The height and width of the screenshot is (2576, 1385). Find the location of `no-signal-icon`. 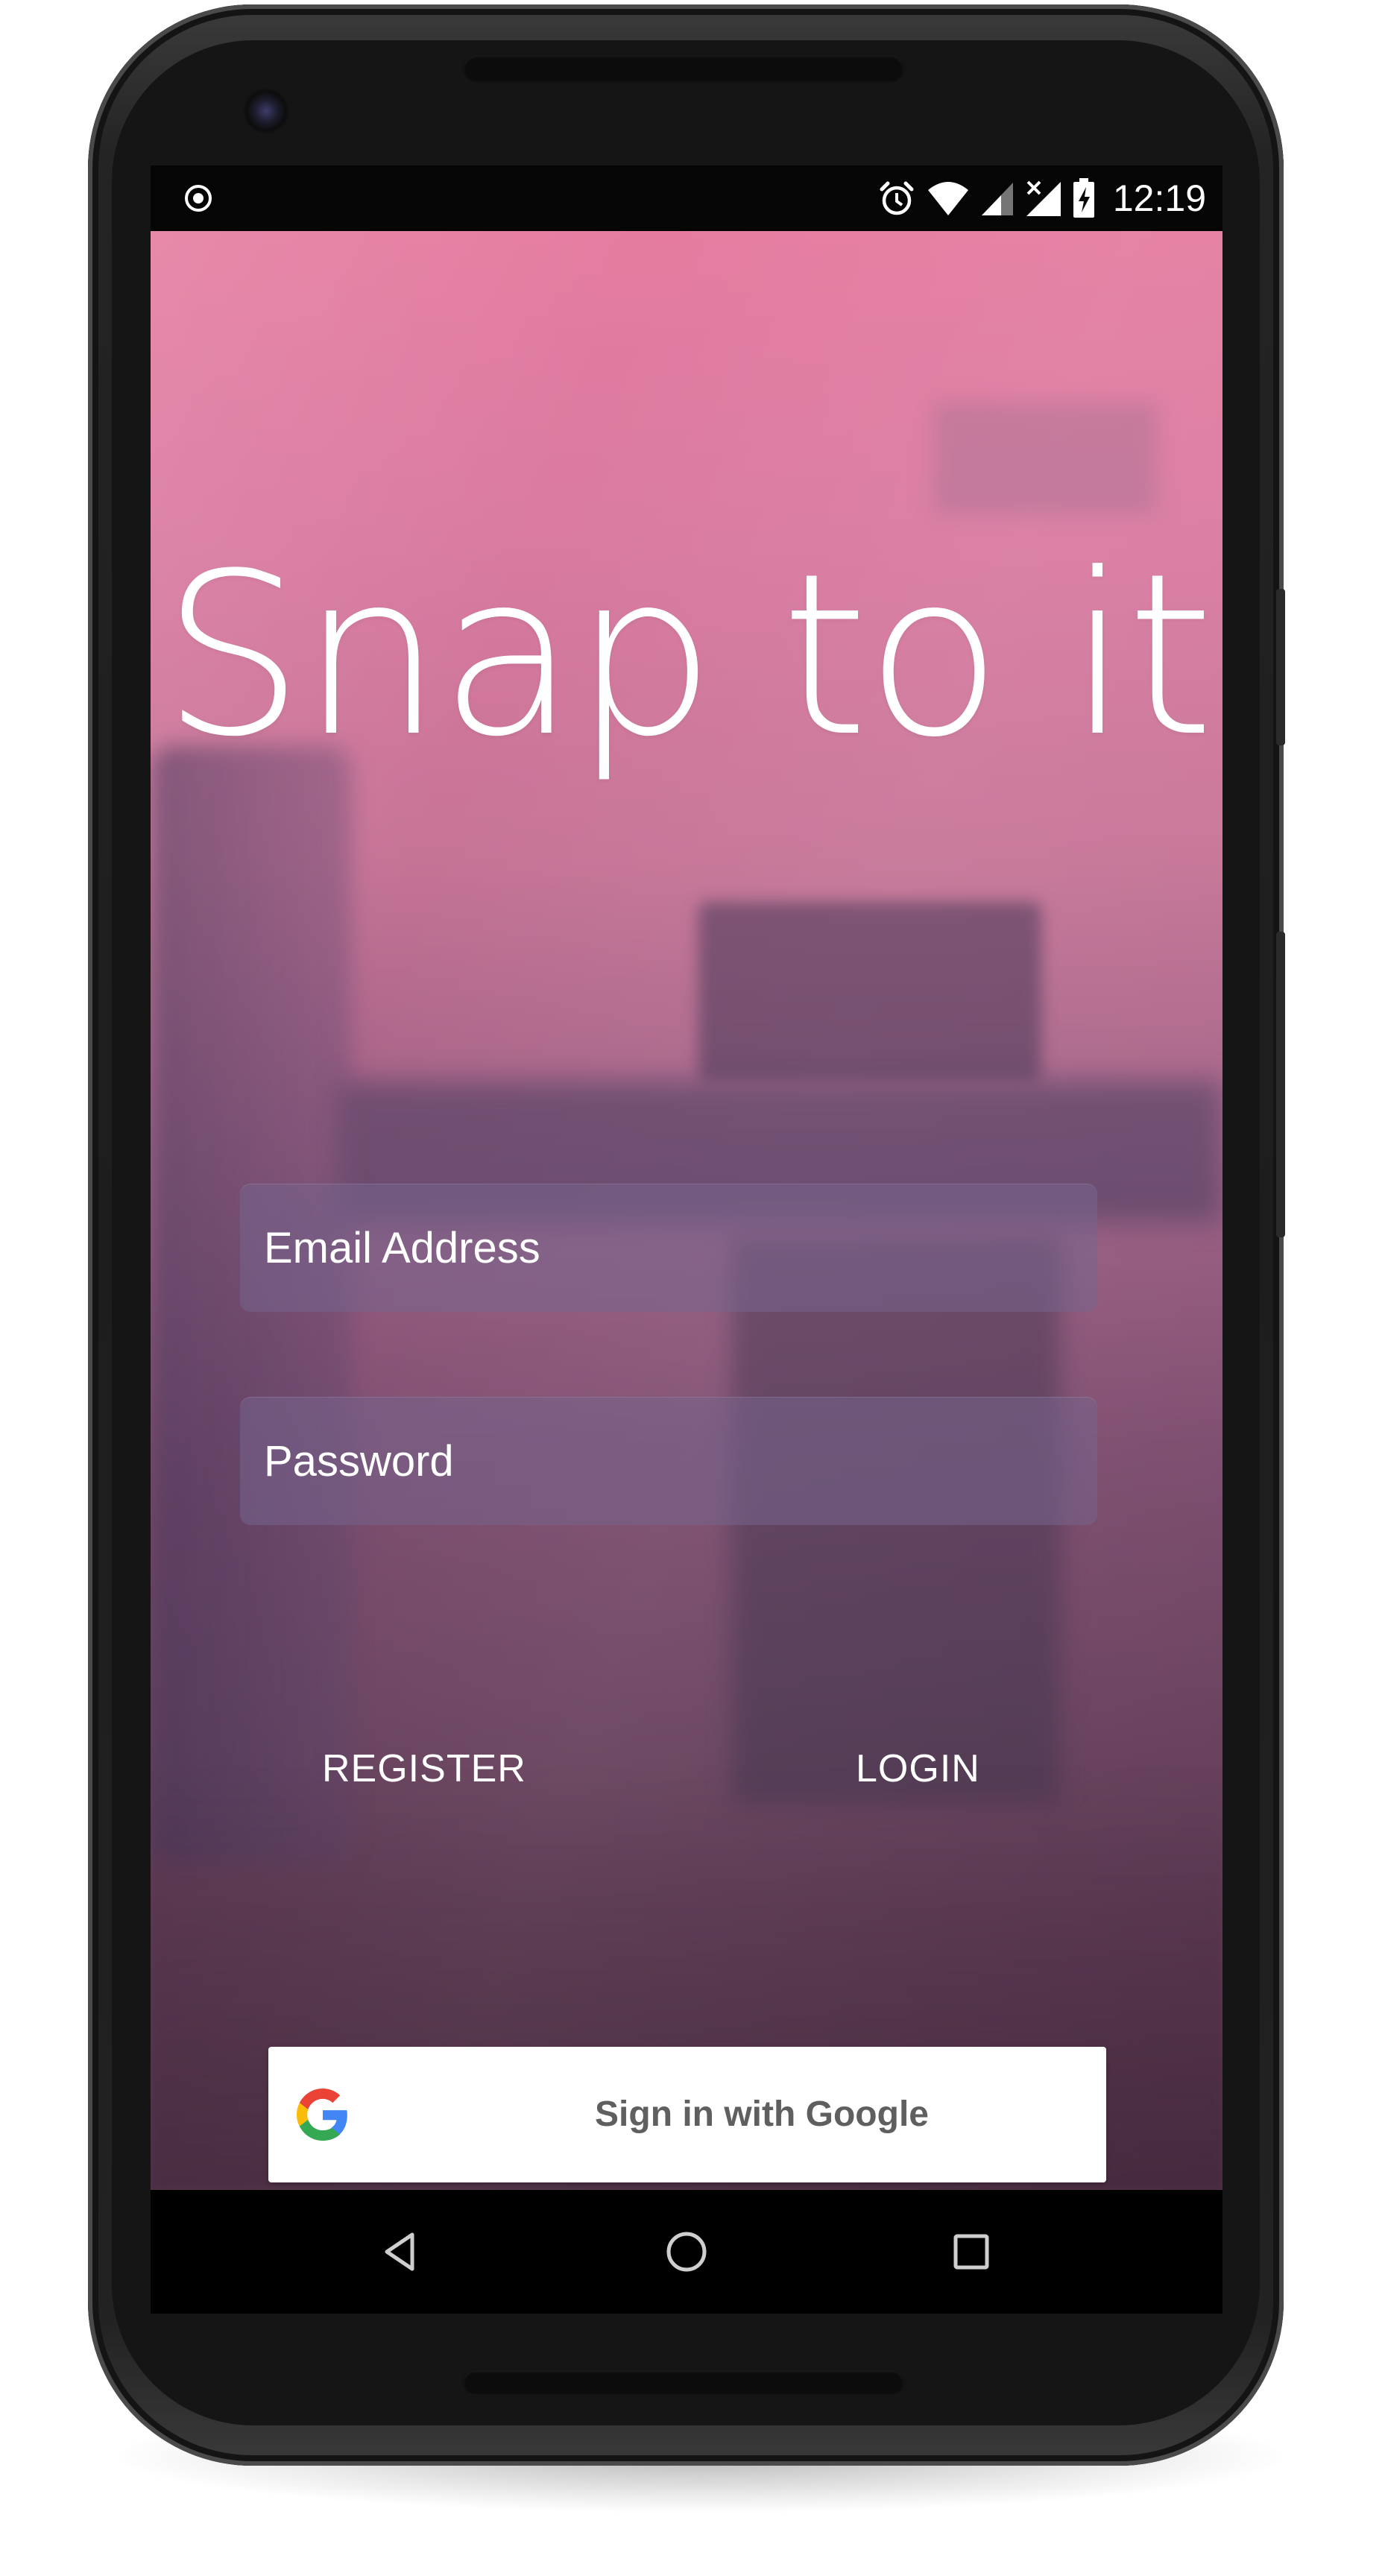

no-signal-icon is located at coordinates (1043, 198).